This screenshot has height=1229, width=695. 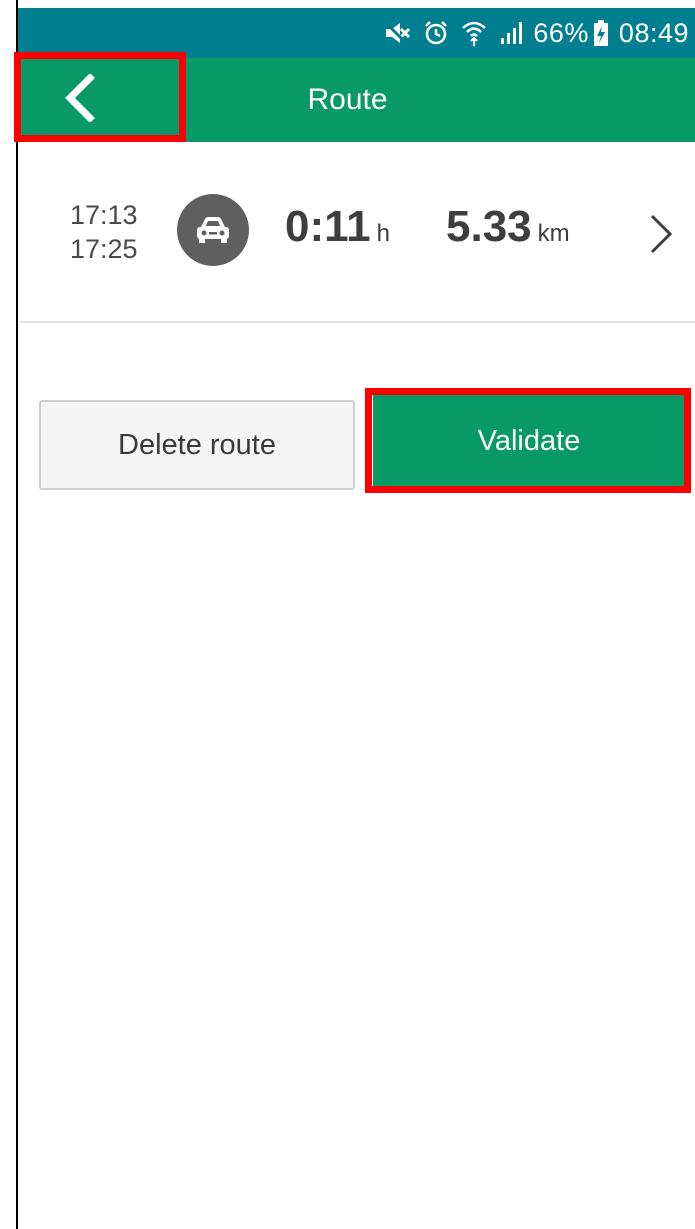 I want to click on battery-percentage: 66%, so click(x=561, y=32).